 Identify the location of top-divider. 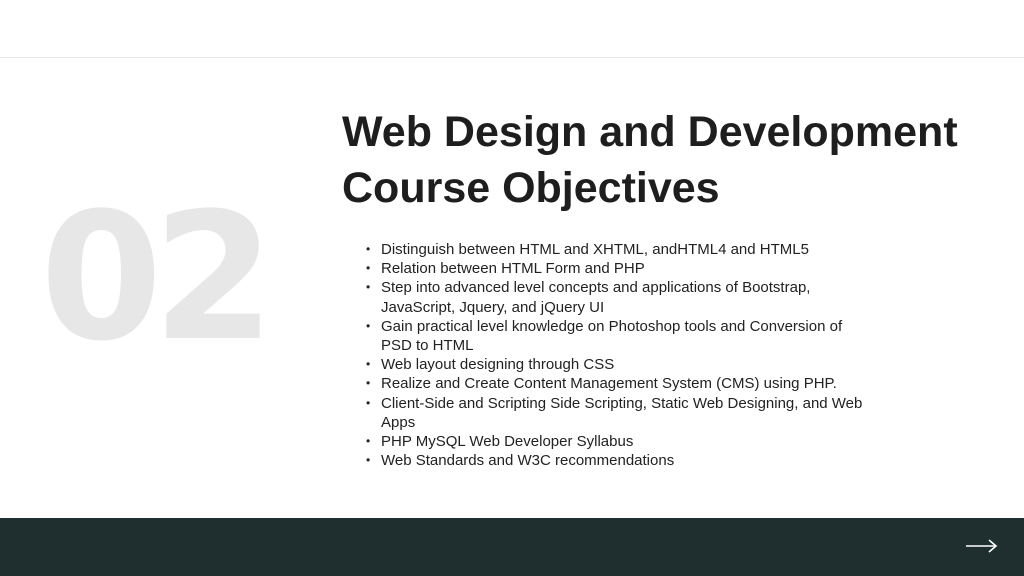
(512, 57).